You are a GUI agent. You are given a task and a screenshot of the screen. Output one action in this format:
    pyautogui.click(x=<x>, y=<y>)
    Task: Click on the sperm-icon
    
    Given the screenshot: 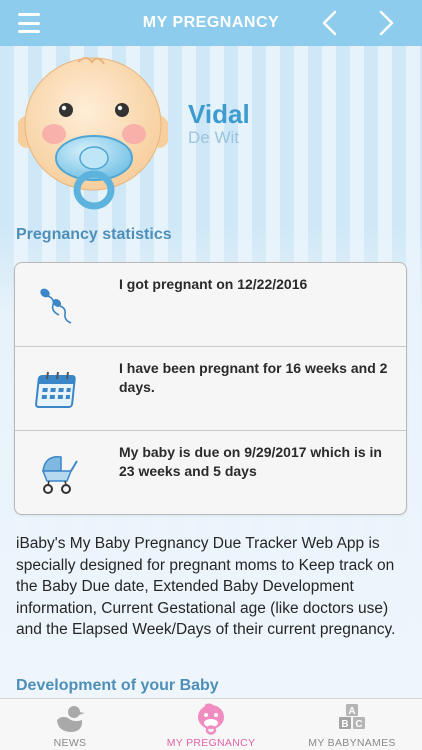 What is the action you would take?
    pyautogui.click(x=56, y=306)
    